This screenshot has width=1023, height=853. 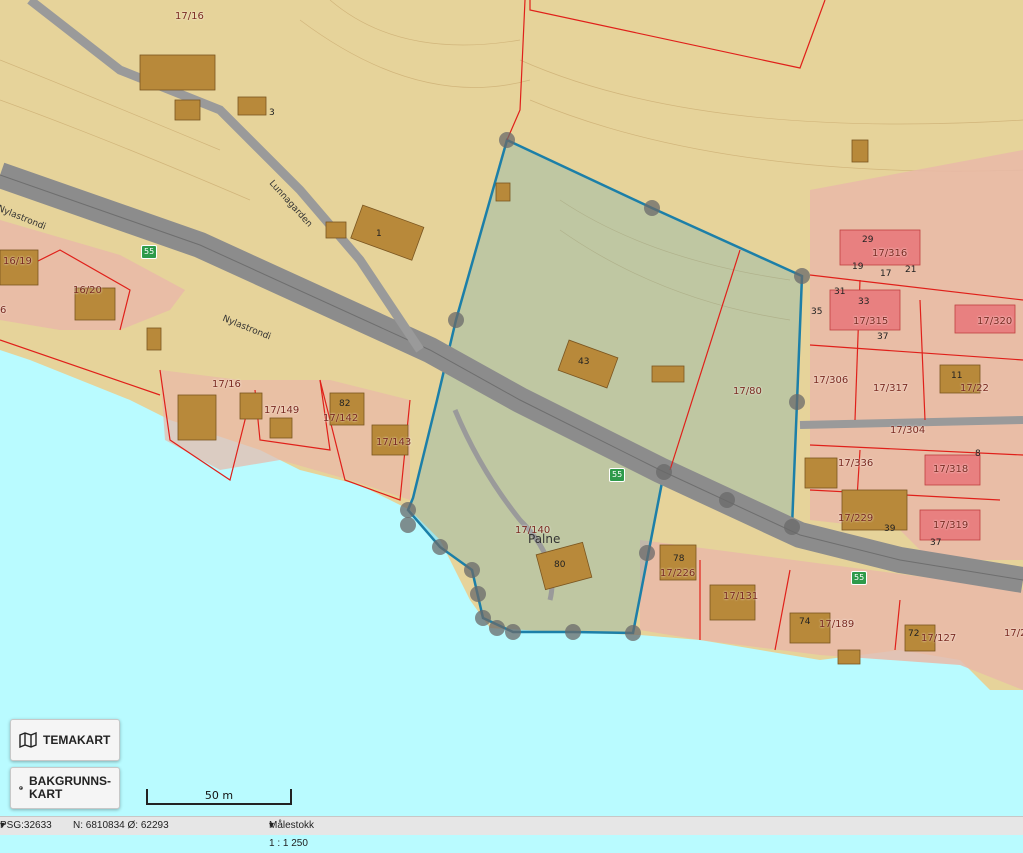 I want to click on parcel-label: 17/2, so click(x=1013, y=633).